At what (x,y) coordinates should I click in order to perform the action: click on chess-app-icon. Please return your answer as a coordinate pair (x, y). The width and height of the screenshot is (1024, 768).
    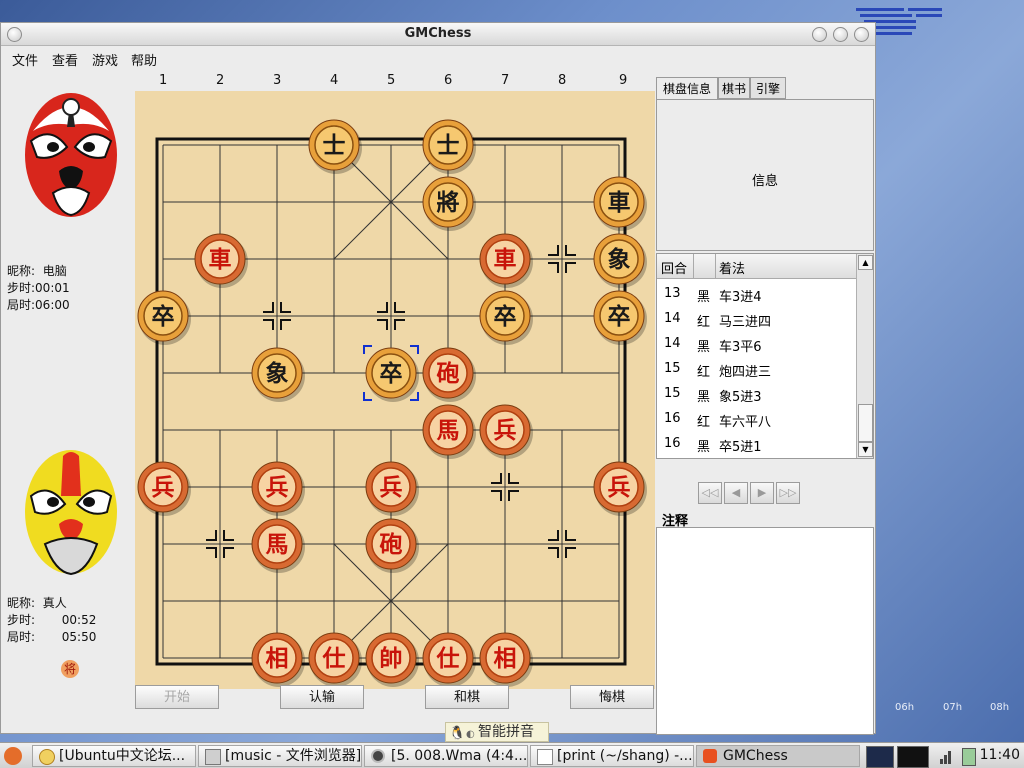
    Looking at the image, I should click on (710, 756).